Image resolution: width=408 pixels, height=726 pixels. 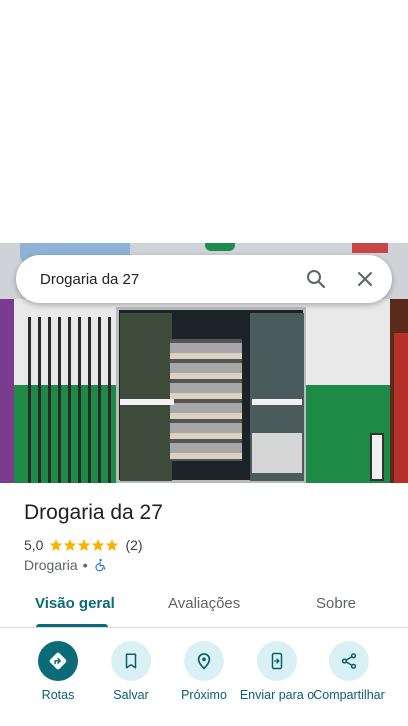 What do you see at coordinates (277, 671) in the screenshot?
I see `send-to-phone-button: Enviar para o` at bounding box center [277, 671].